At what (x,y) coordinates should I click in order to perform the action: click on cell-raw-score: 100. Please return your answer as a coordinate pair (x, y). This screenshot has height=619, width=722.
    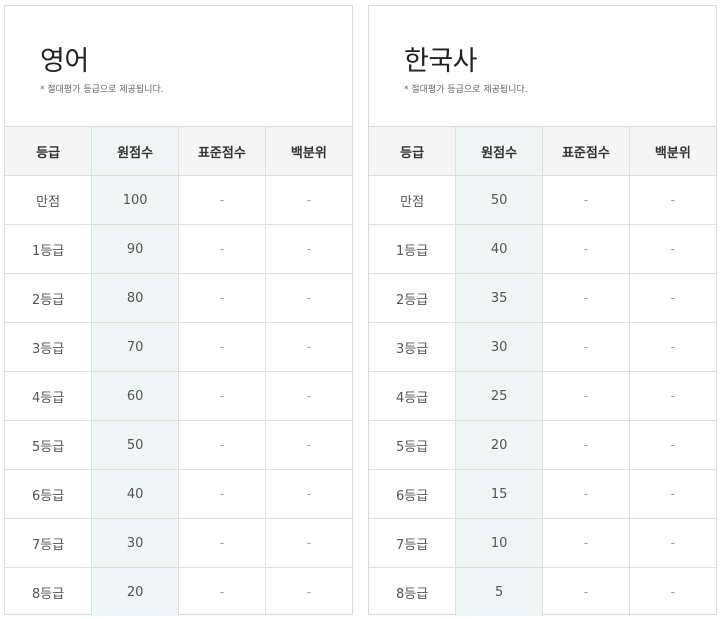
    Looking at the image, I should click on (135, 200).